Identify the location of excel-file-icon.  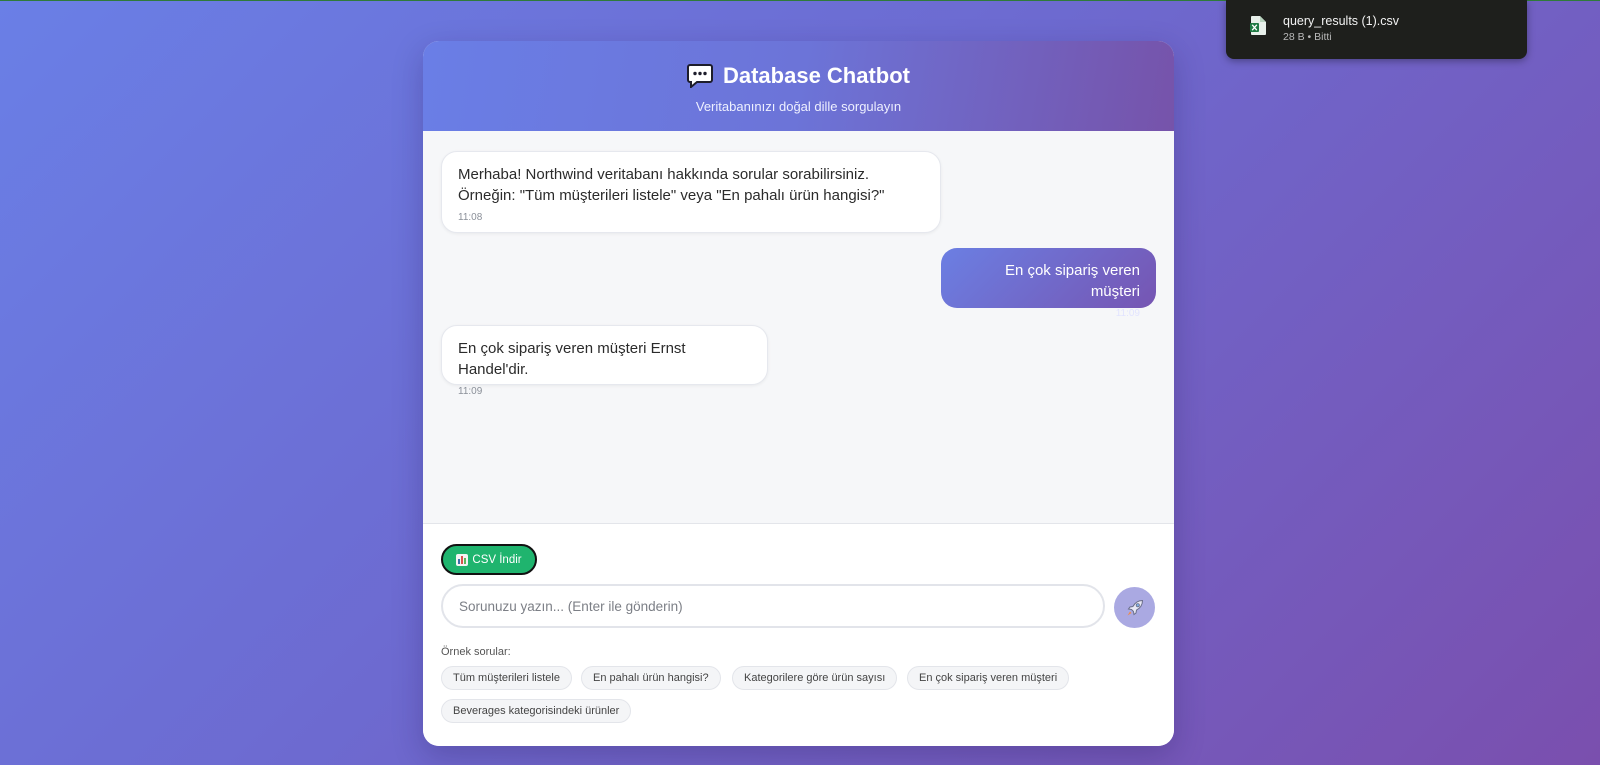
(1258, 25).